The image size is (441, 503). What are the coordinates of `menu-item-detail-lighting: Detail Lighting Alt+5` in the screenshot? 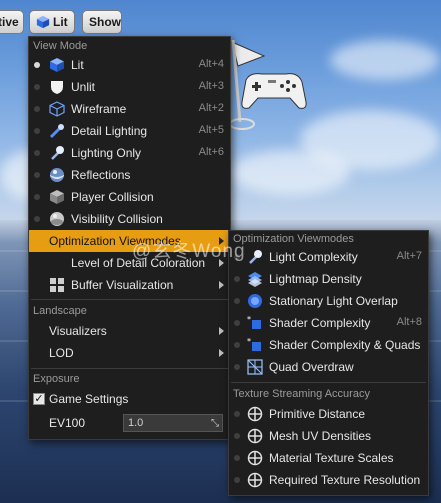 It's located at (129, 131).